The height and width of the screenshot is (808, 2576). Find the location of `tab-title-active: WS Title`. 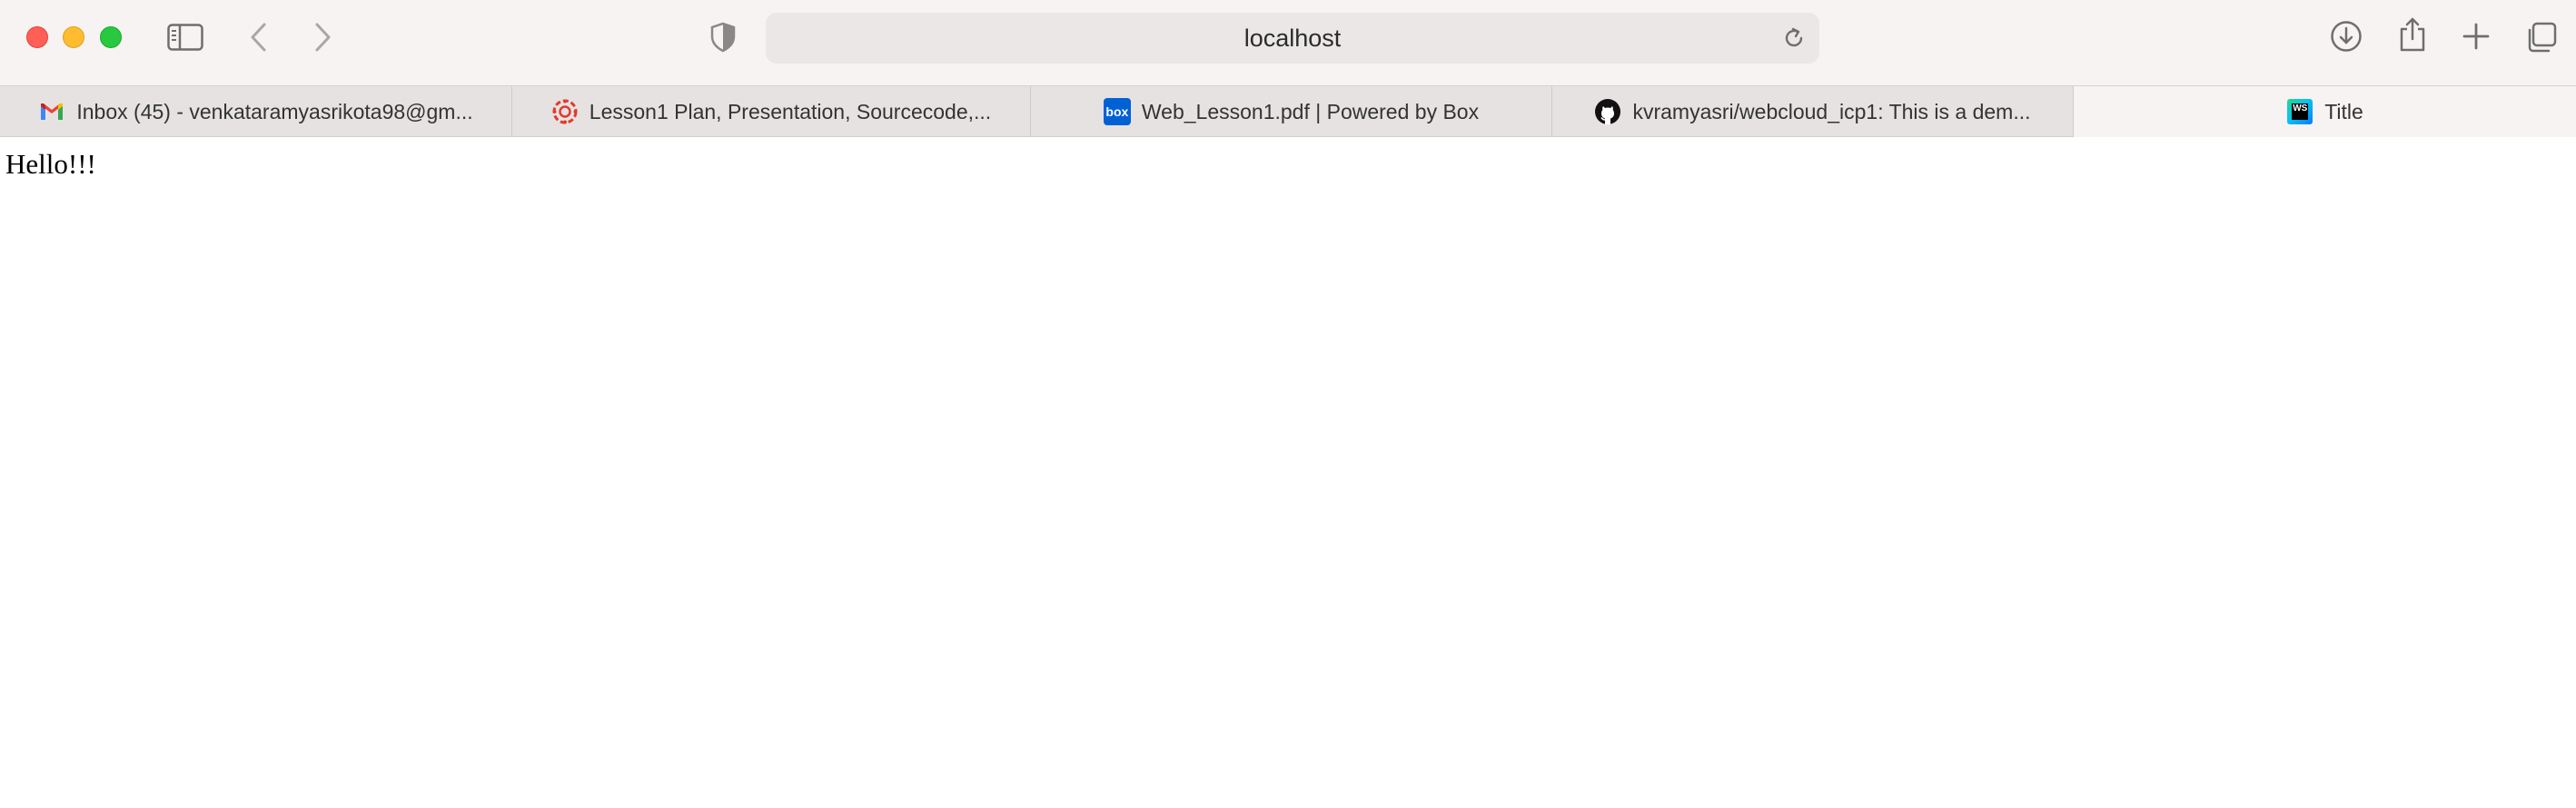

tab-title-active: WS Title is located at coordinates (2325, 112).